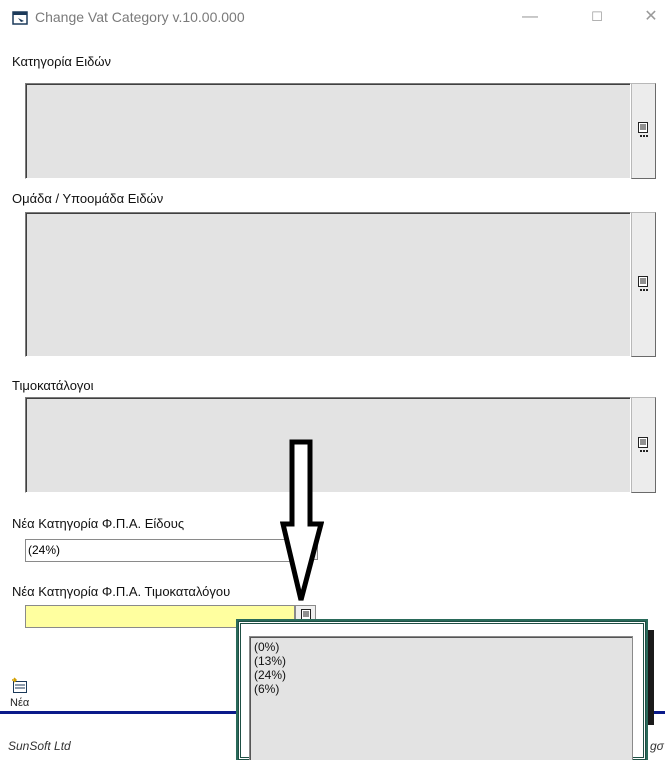 This screenshot has height=760, width=665. I want to click on minimize-button: —, so click(530, 18).